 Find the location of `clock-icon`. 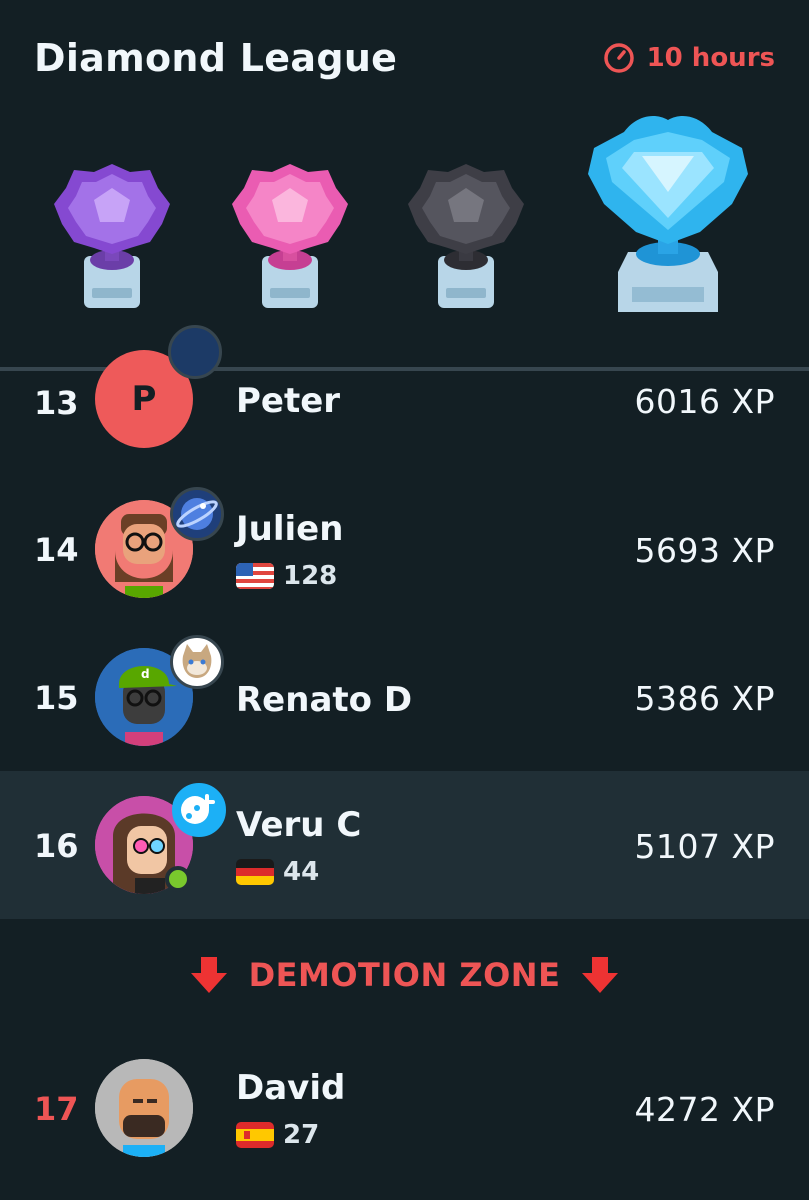

clock-icon is located at coordinates (618, 58).